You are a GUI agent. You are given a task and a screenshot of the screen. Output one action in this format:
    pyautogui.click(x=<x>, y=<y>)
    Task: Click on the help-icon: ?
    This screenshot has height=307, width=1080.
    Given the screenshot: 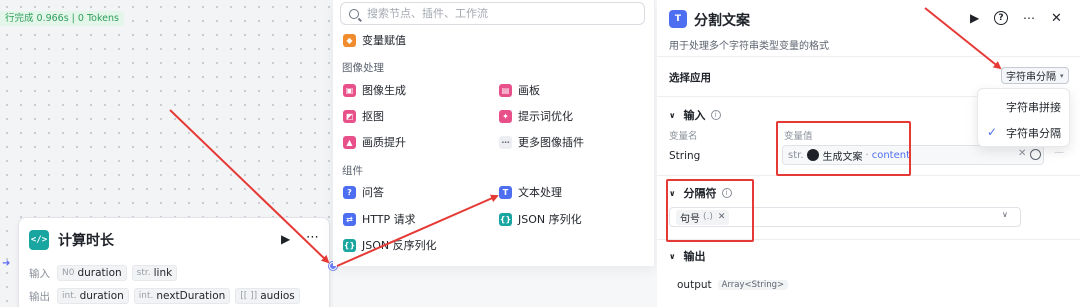 What is the action you would take?
    pyautogui.click(x=1001, y=18)
    